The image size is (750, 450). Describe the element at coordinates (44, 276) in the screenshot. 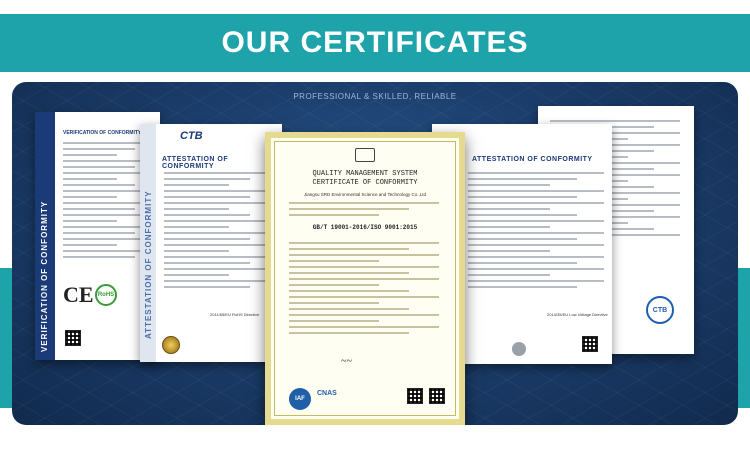

I see `voc-side-text: VERIFICATION OF CONFORMITY` at that location.